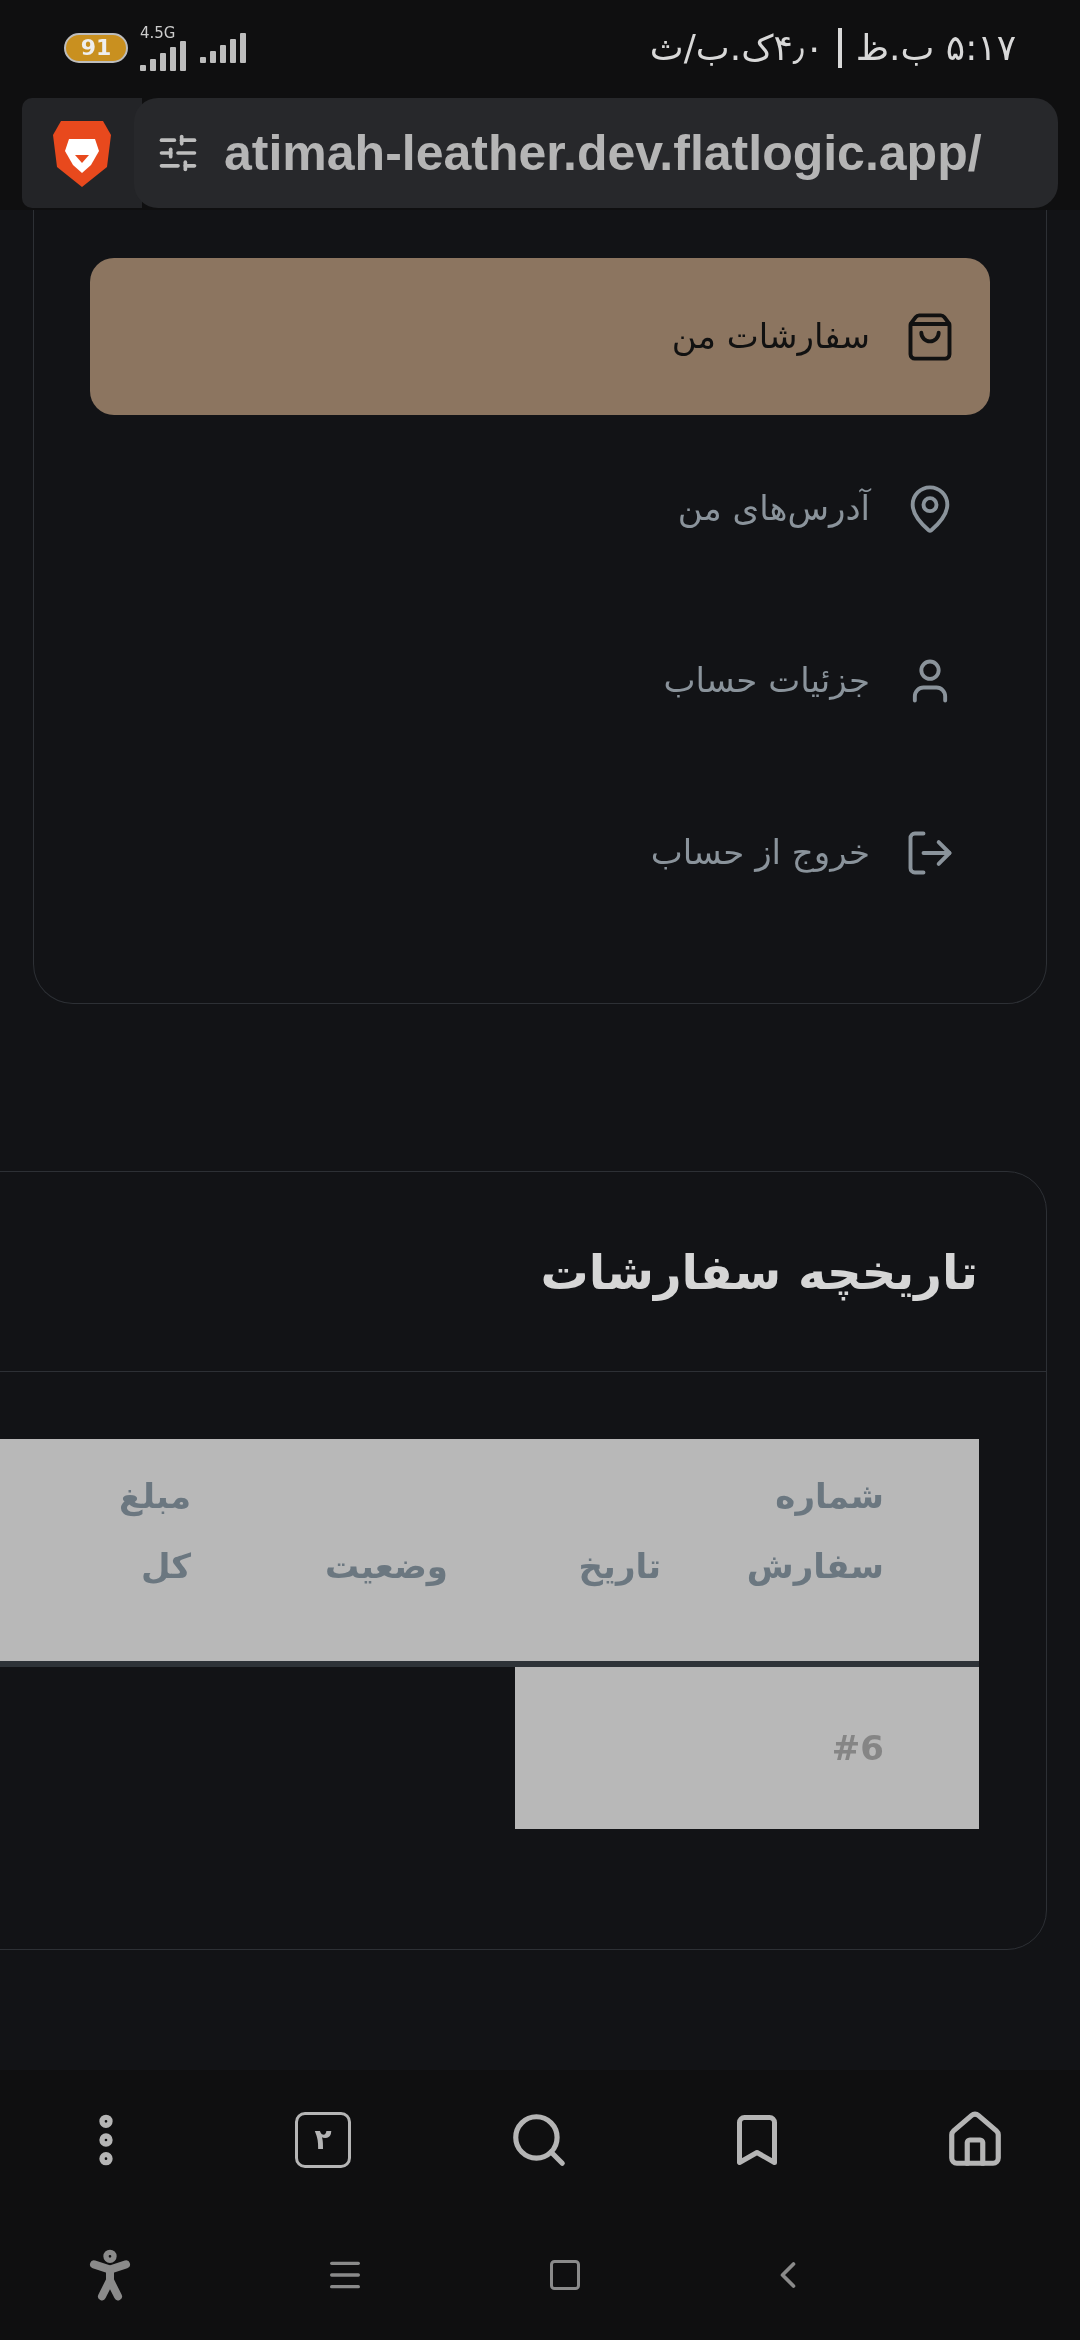  I want to click on column-header: مبلغ کل, so click(154, 1531).